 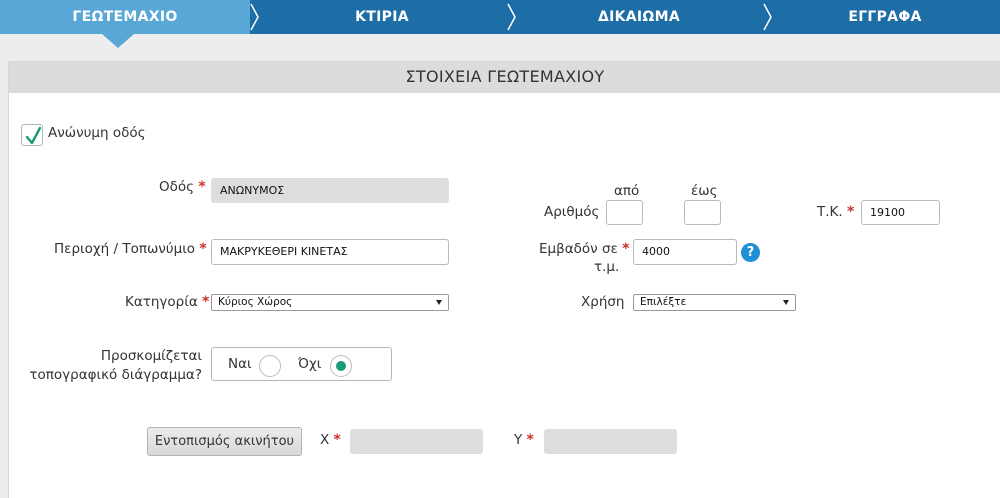 What do you see at coordinates (115, 375) in the screenshot?
I see `topographic-label-line2: τοπογραφικό διάγραμμα?` at bounding box center [115, 375].